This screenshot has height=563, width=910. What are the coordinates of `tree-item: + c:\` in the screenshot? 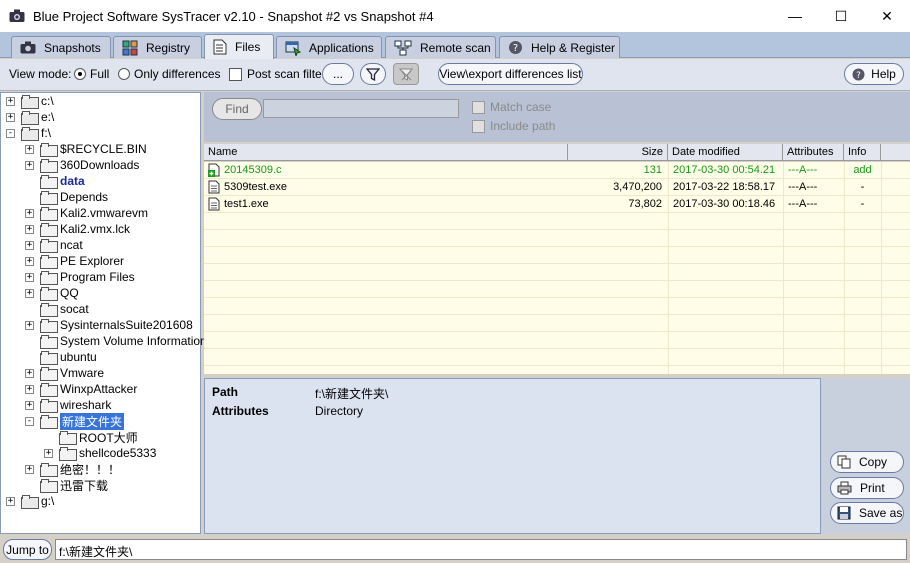 It's located at (30, 101).